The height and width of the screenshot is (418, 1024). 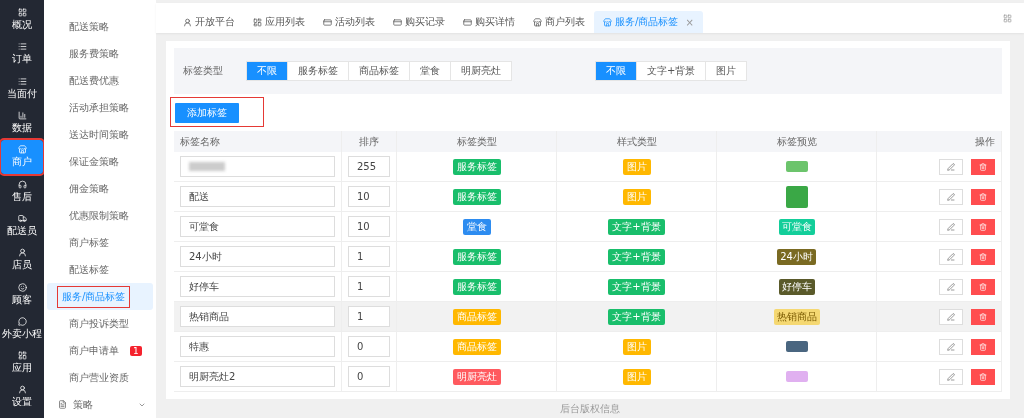 What do you see at coordinates (100, 216) in the screenshot?
I see `submenu-item: 优惠限制策略` at bounding box center [100, 216].